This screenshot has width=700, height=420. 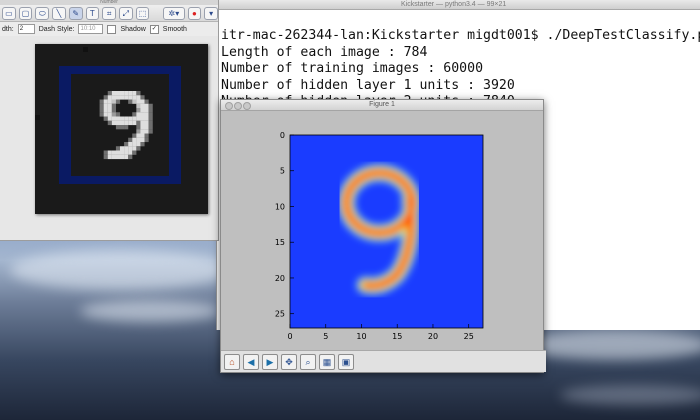 I want to click on smooth-checkbox: ✓, so click(x=154, y=29).